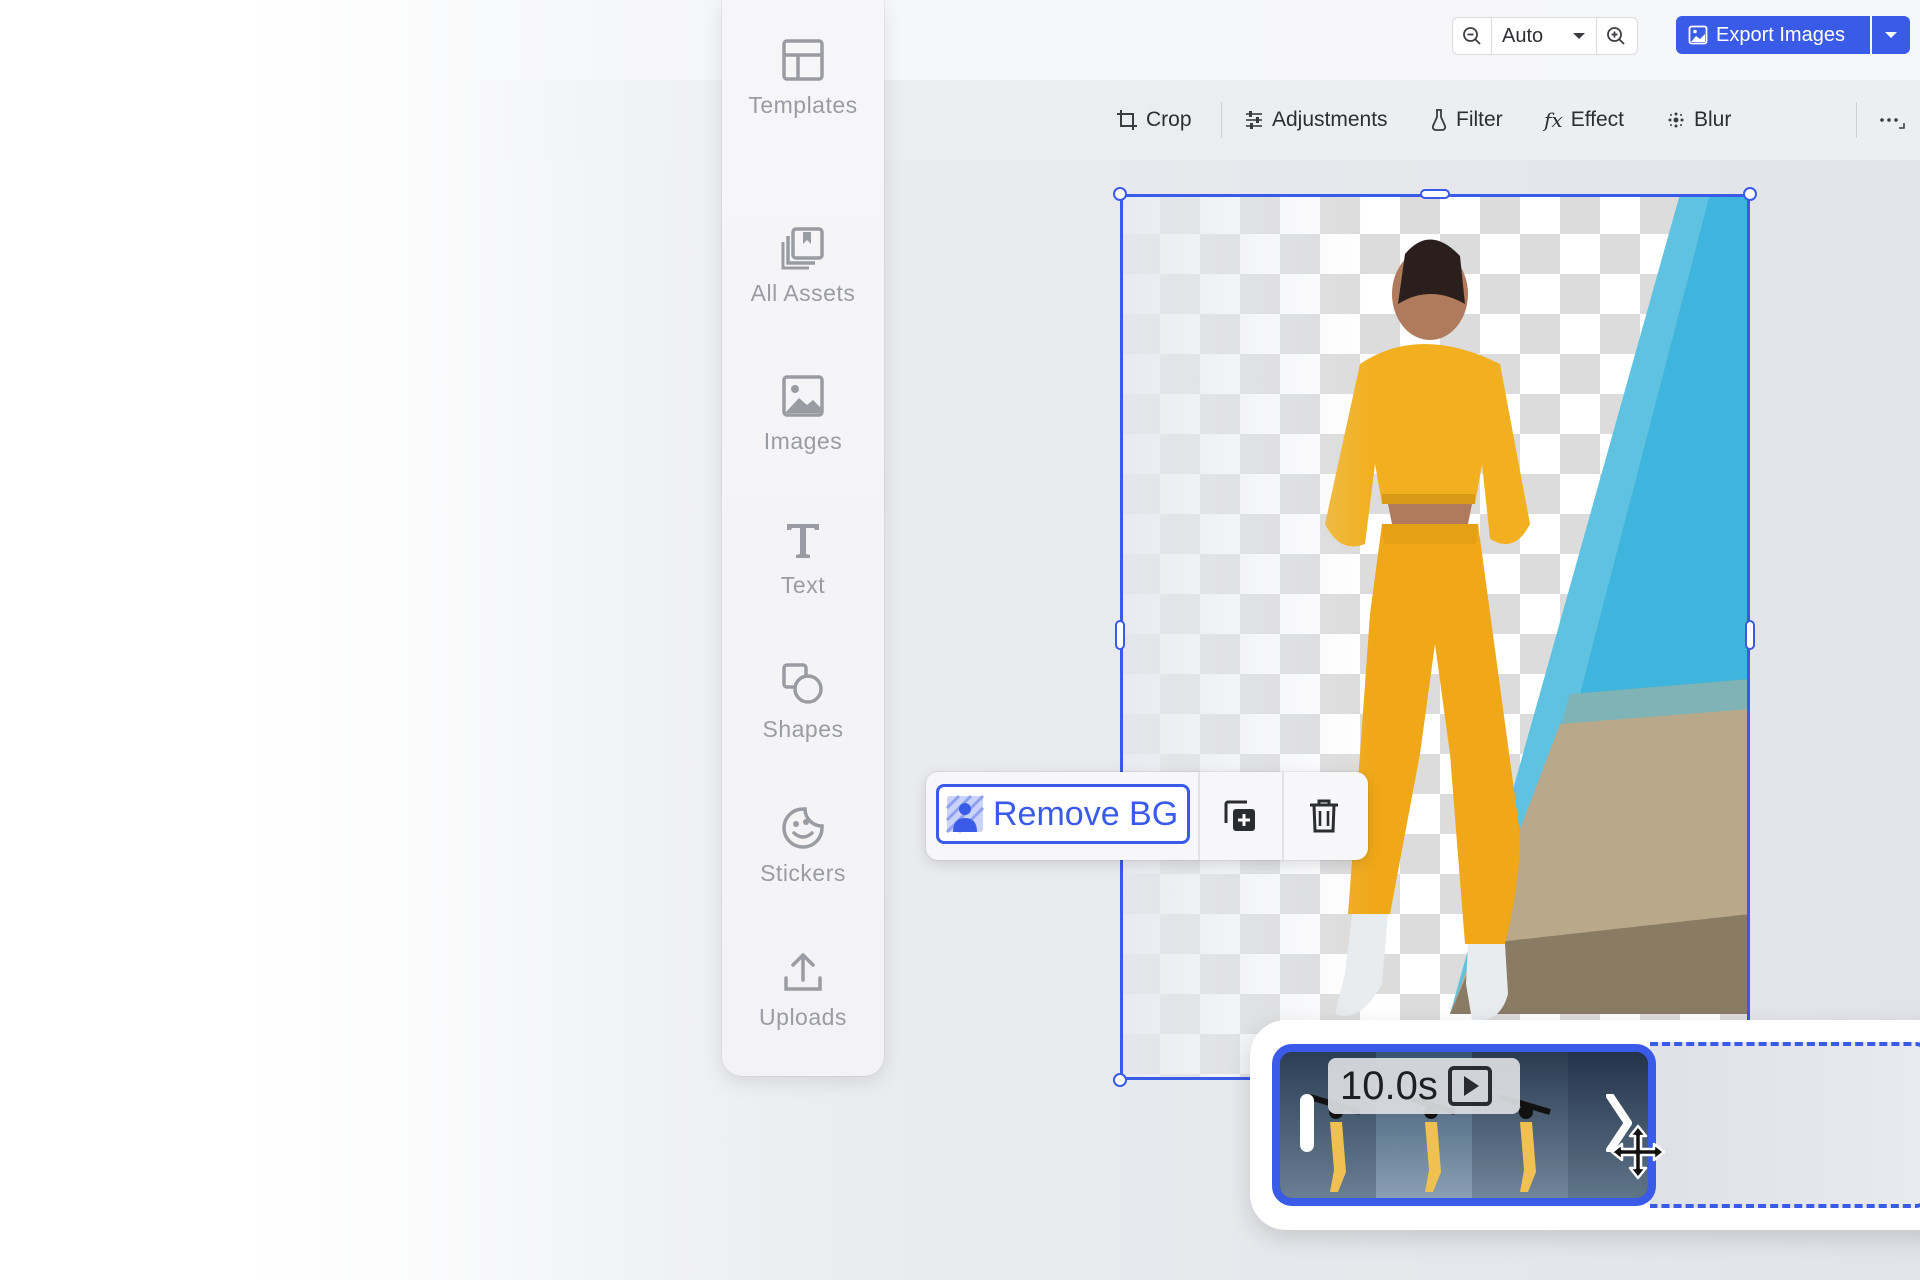 The image size is (1920, 1280). What do you see at coordinates (1086, 813) in the screenshot?
I see `remove-bg-label: Remove BG` at bounding box center [1086, 813].